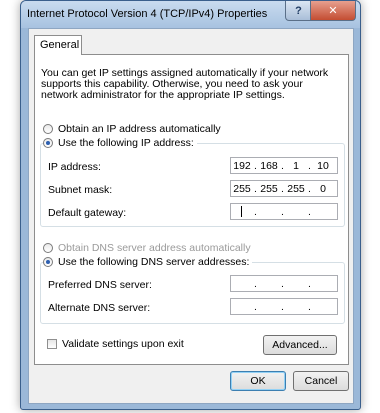 The image size is (380, 413). Describe the element at coordinates (242, 188) in the screenshot. I see `octet-1: 255` at that location.